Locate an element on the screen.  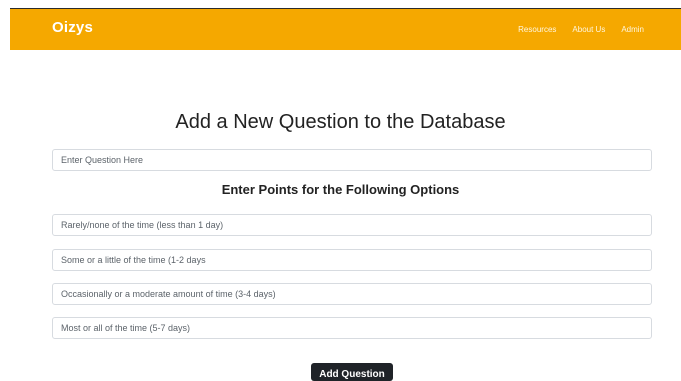
option-rarely-input is located at coordinates (352, 225).